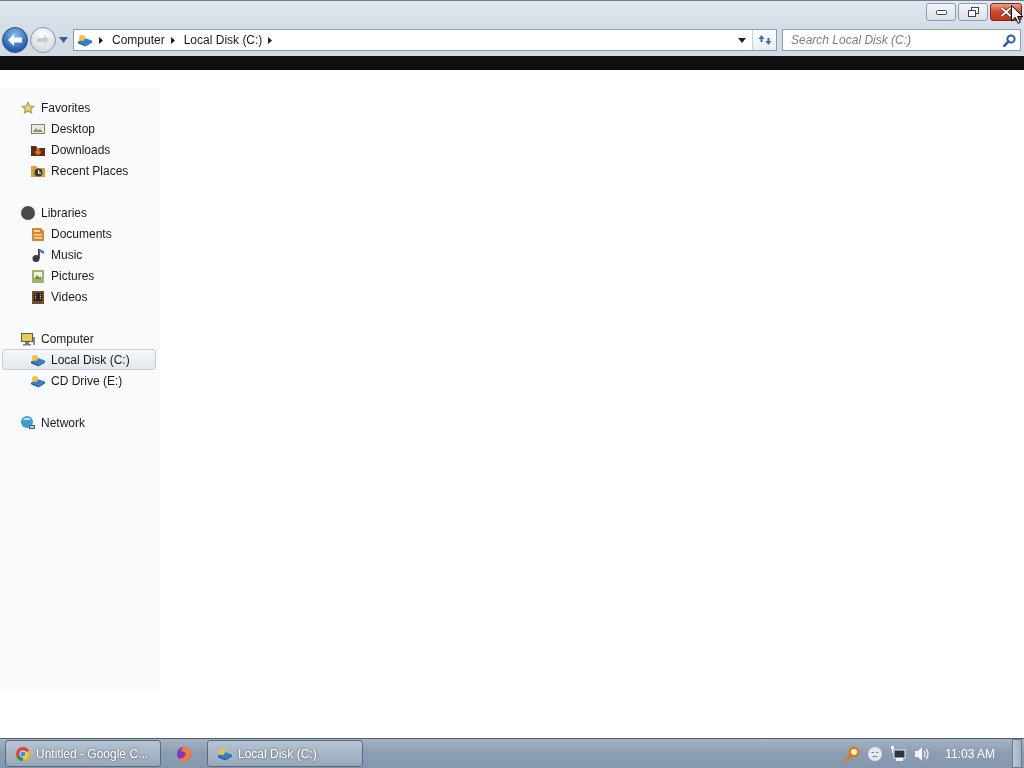  I want to click on restore-icon, so click(973, 12).